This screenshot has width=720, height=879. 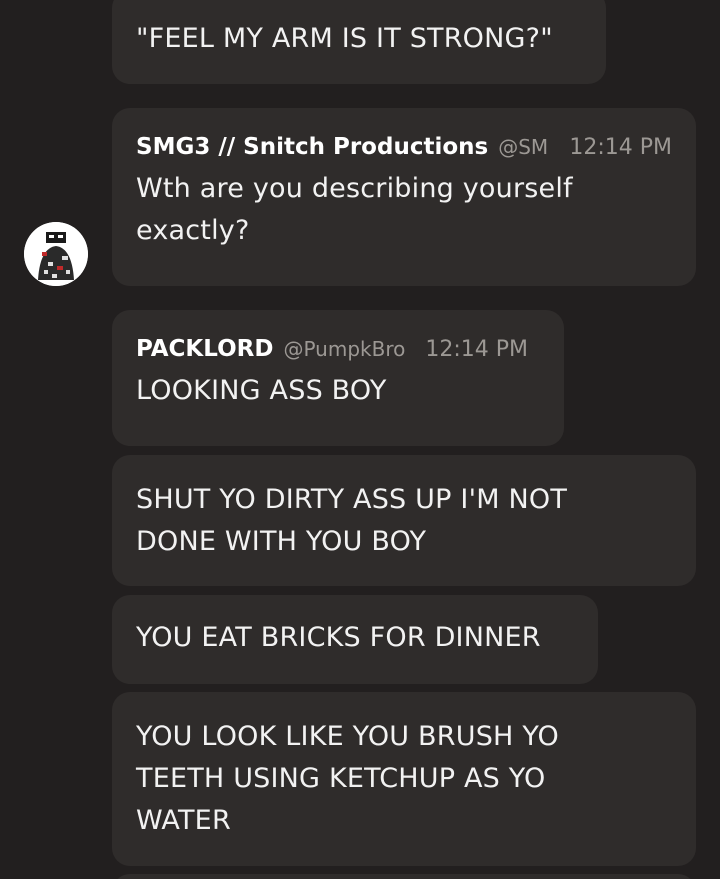 I want to click on message-header: PACKLORD @PumpkBro 12:14 PM, so click(x=338, y=353).